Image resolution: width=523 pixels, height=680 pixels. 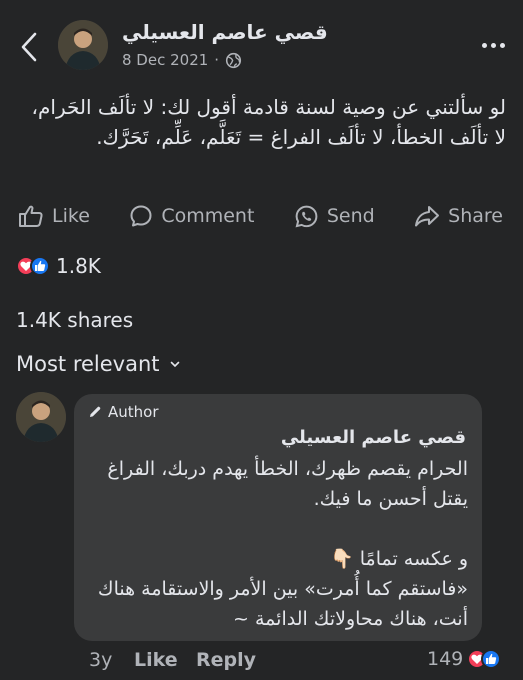 What do you see at coordinates (427, 216) in the screenshot?
I see `share-icon` at bounding box center [427, 216].